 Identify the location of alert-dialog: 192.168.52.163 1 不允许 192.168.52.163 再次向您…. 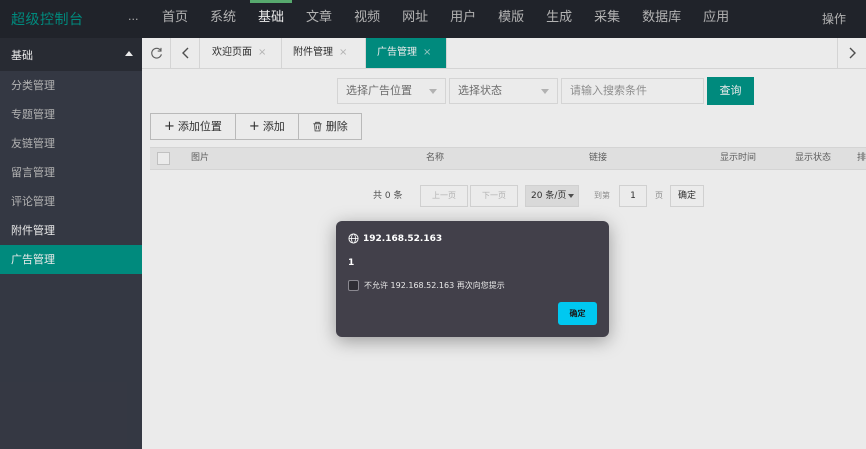
(472, 279).